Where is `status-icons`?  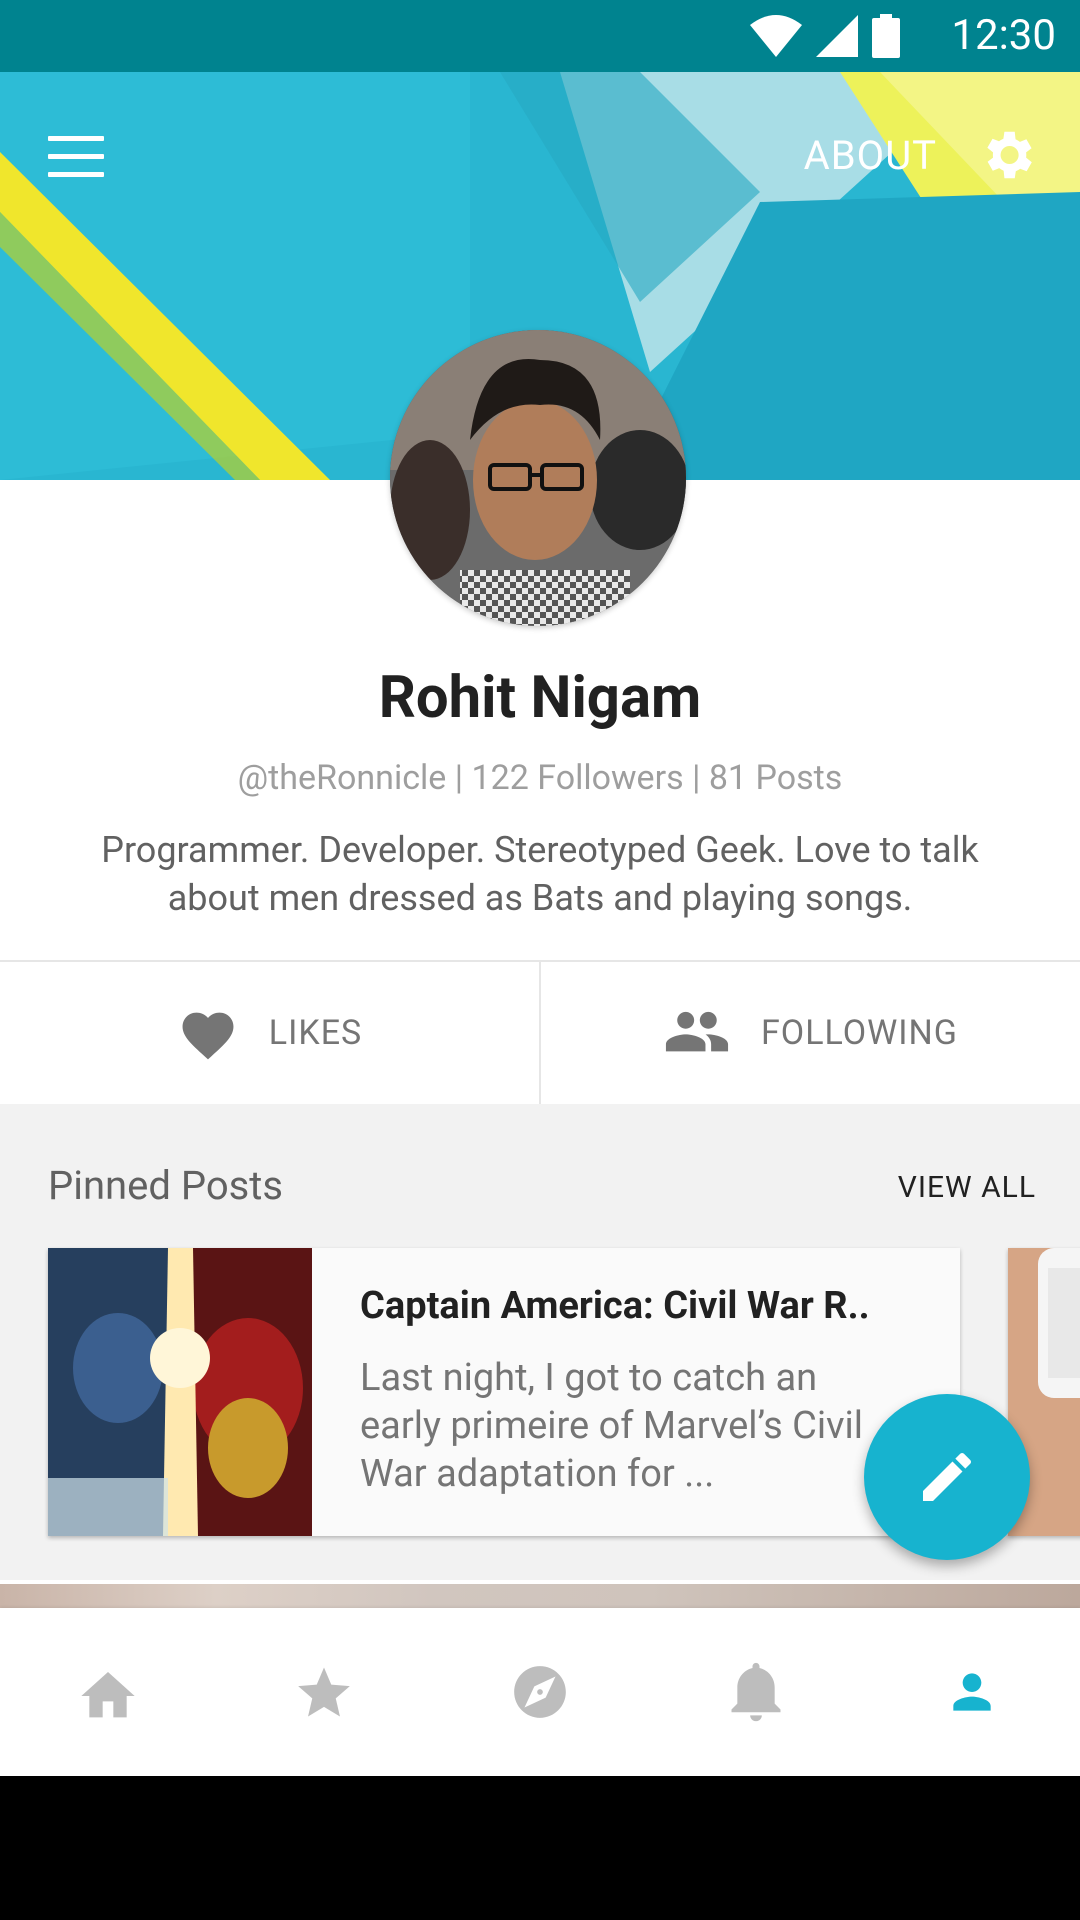 status-icons is located at coordinates (825, 36).